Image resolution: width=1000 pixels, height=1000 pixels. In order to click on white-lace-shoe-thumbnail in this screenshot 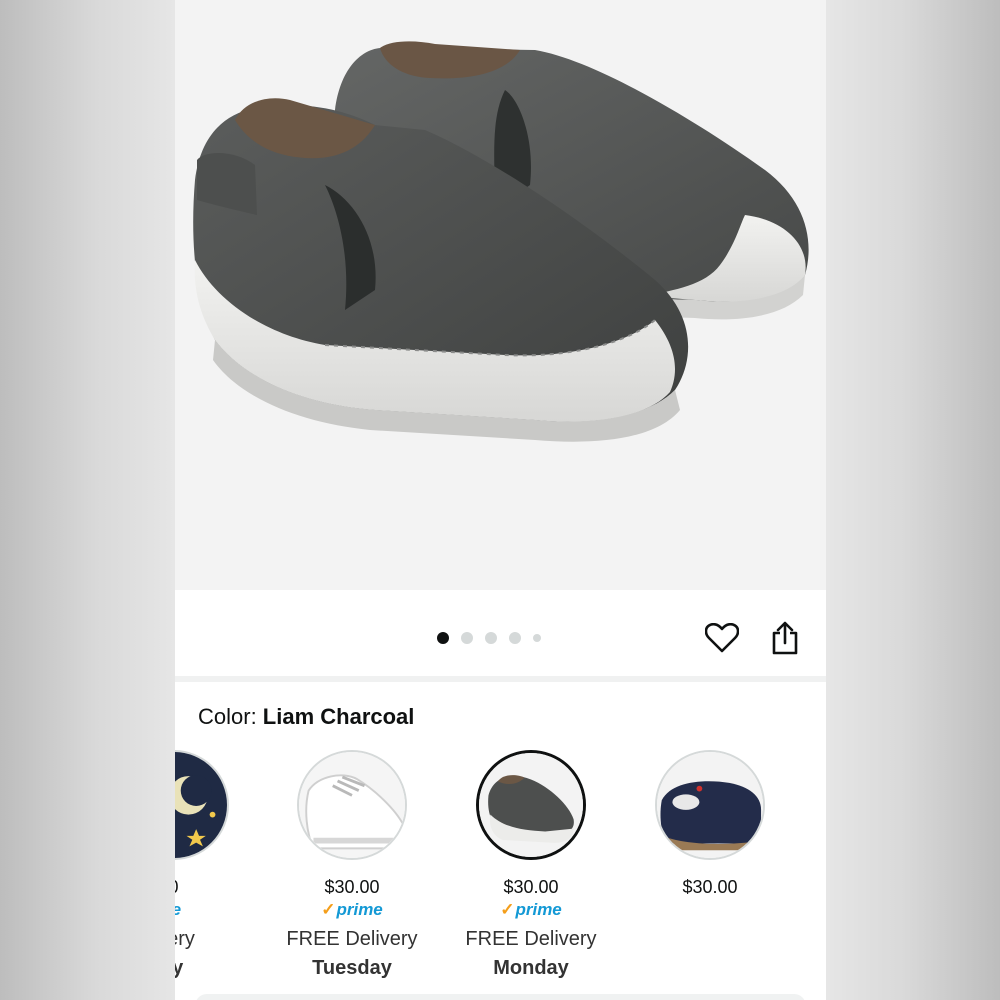, I will do `click(352, 805)`.